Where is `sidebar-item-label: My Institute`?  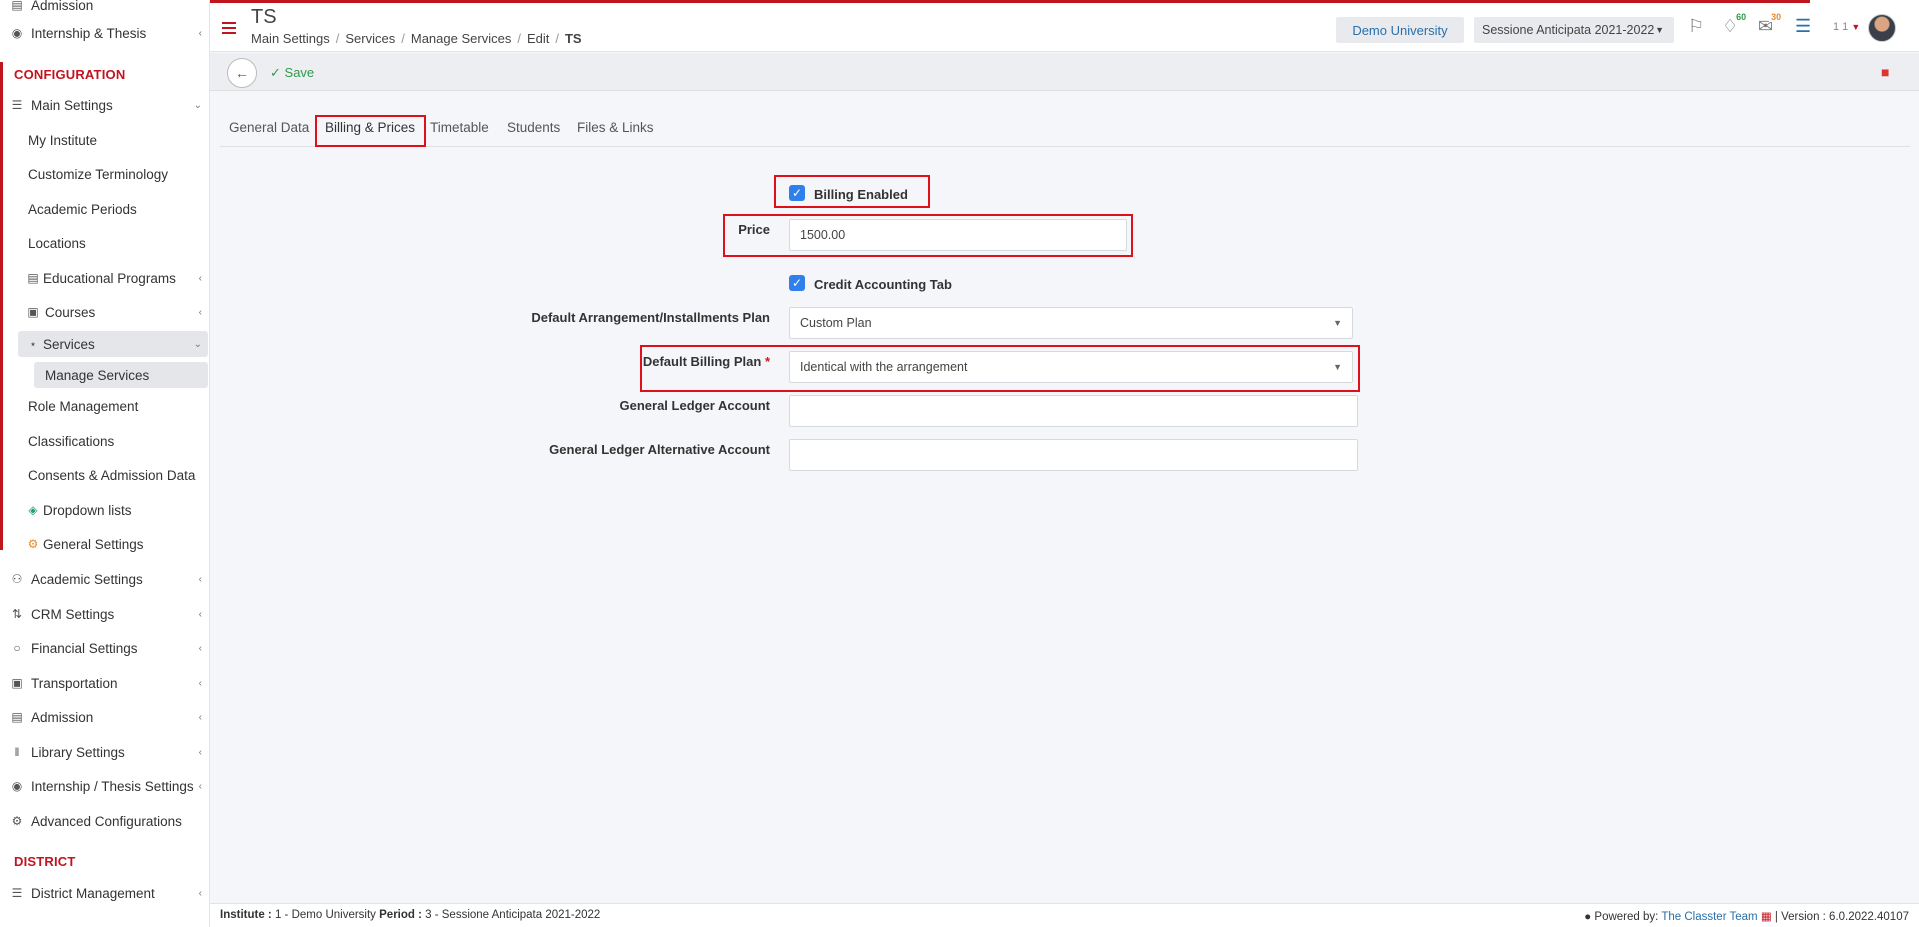
sidebar-item-label: My Institute is located at coordinates (63, 140).